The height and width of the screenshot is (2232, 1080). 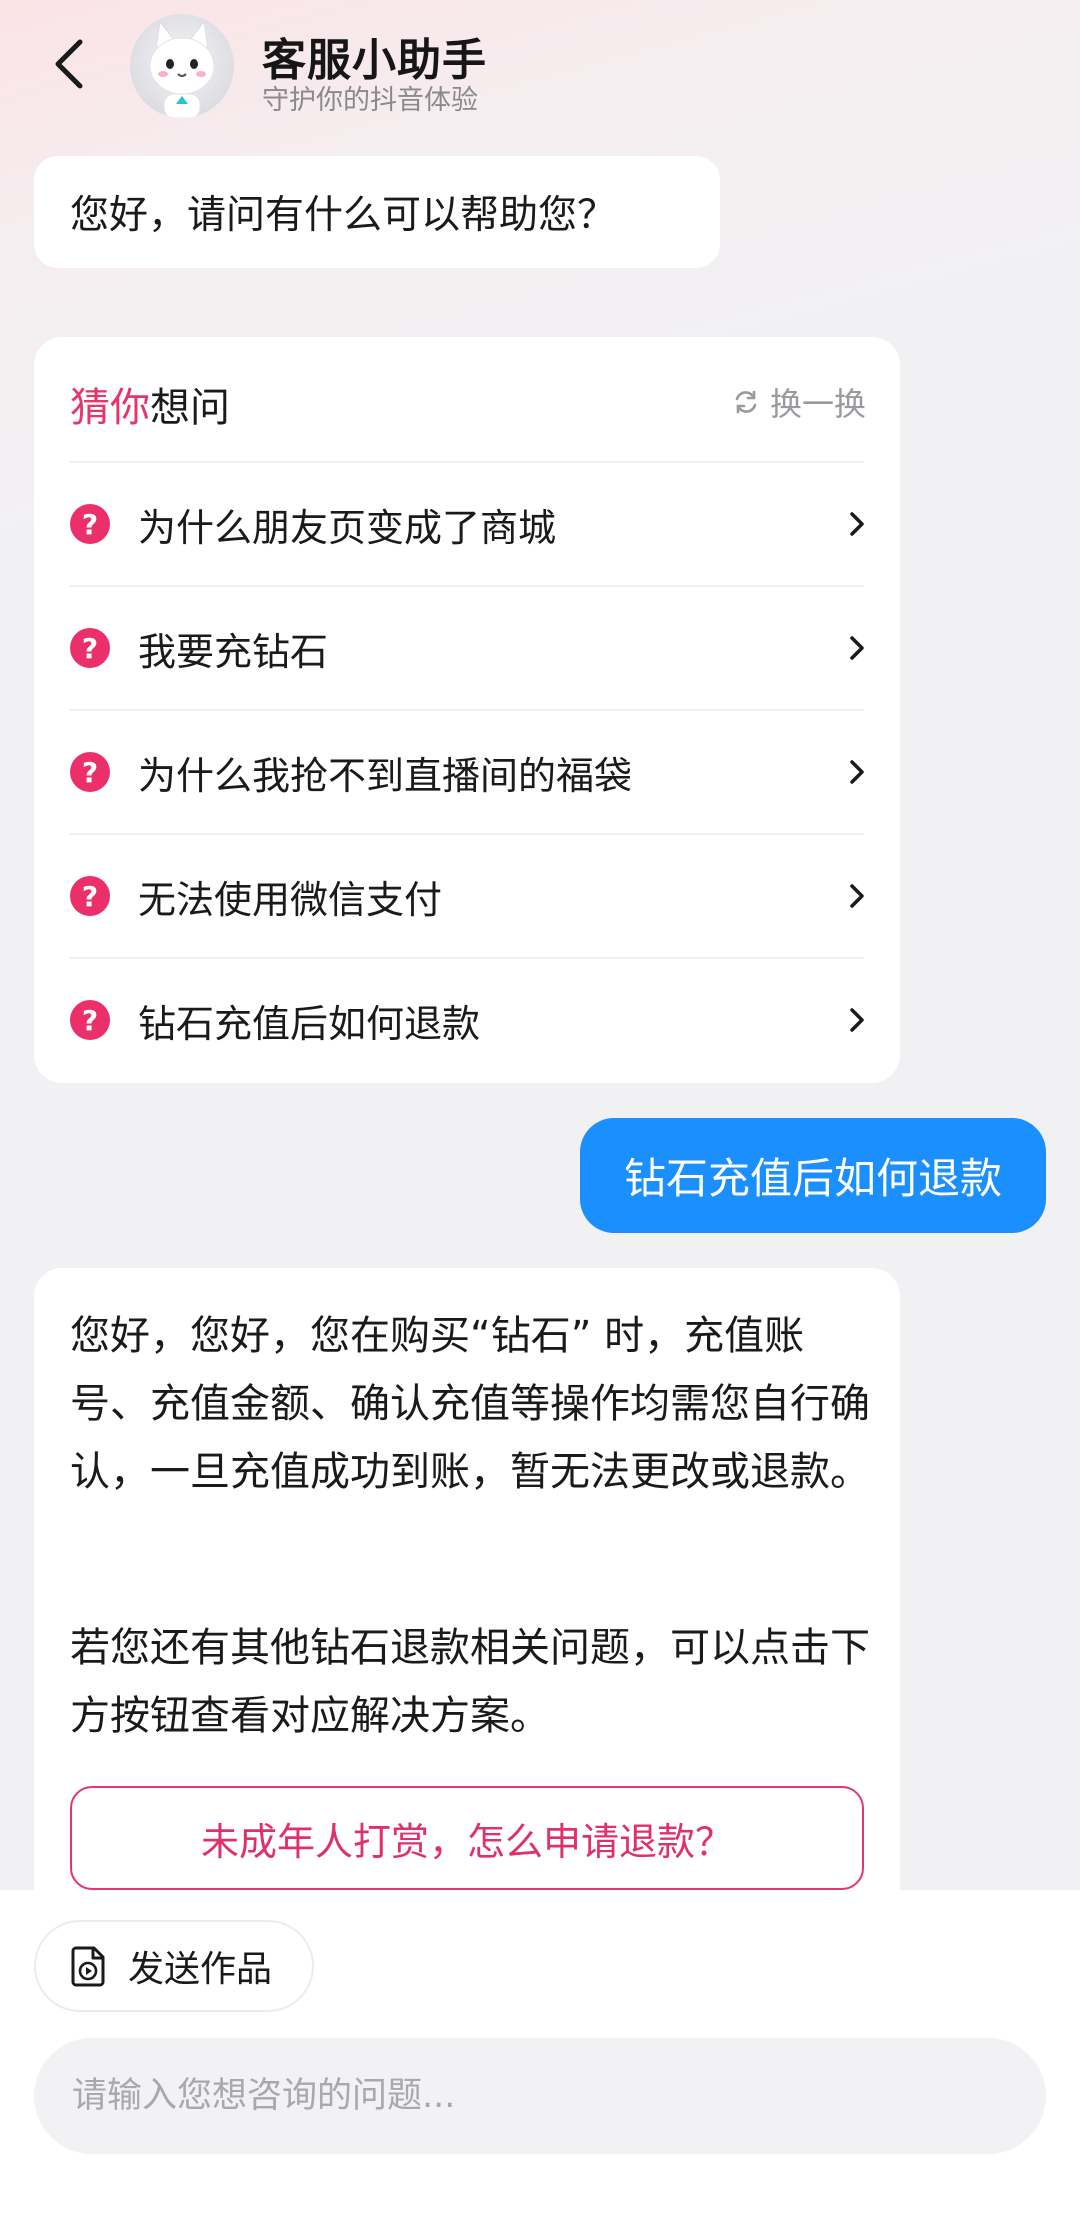 What do you see at coordinates (471, 648) in the screenshot?
I see `suggestion-item: ? 我要充钻石` at bounding box center [471, 648].